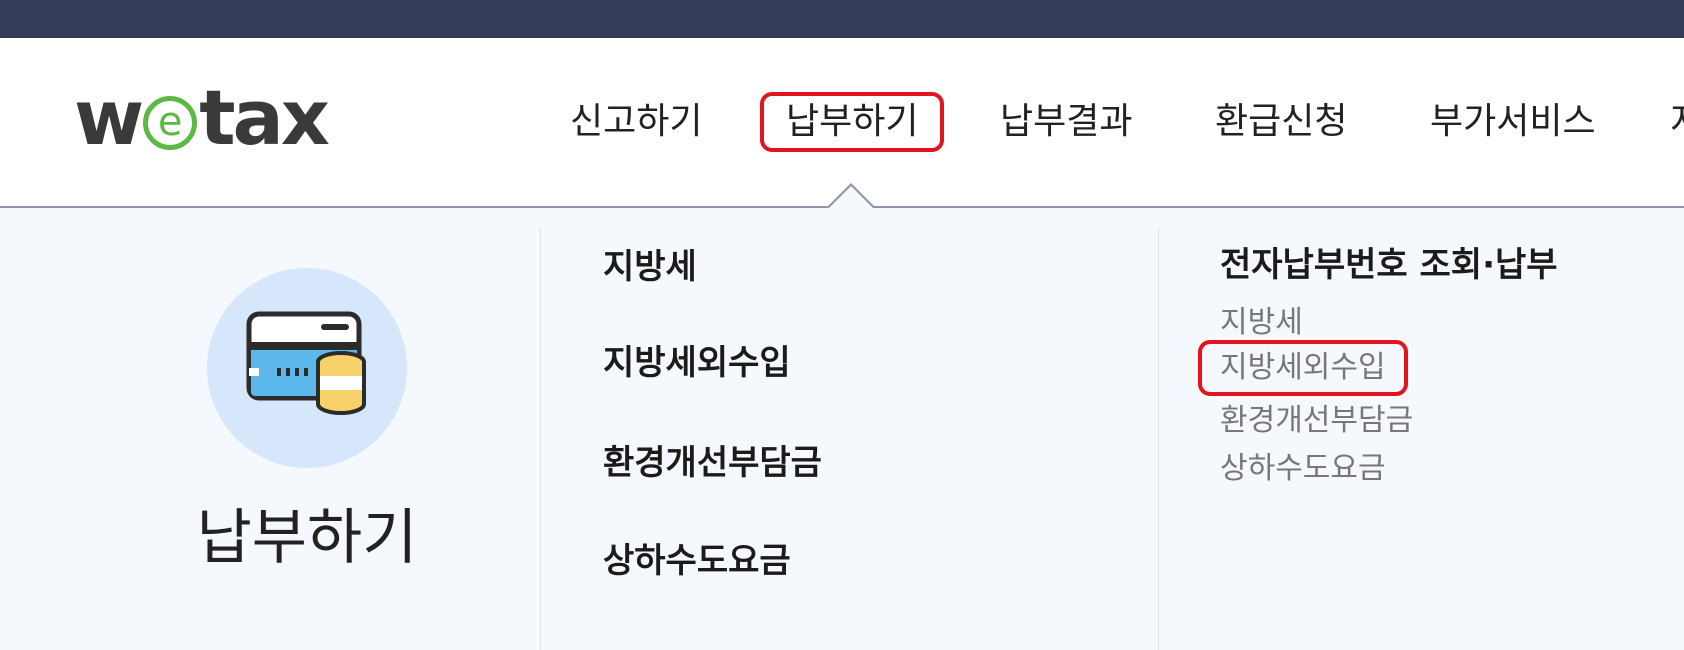 Image resolution: width=1684 pixels, height=650 pixels. I want to click on gnb-extra-services: 부가서비스, so click(1513, 122).